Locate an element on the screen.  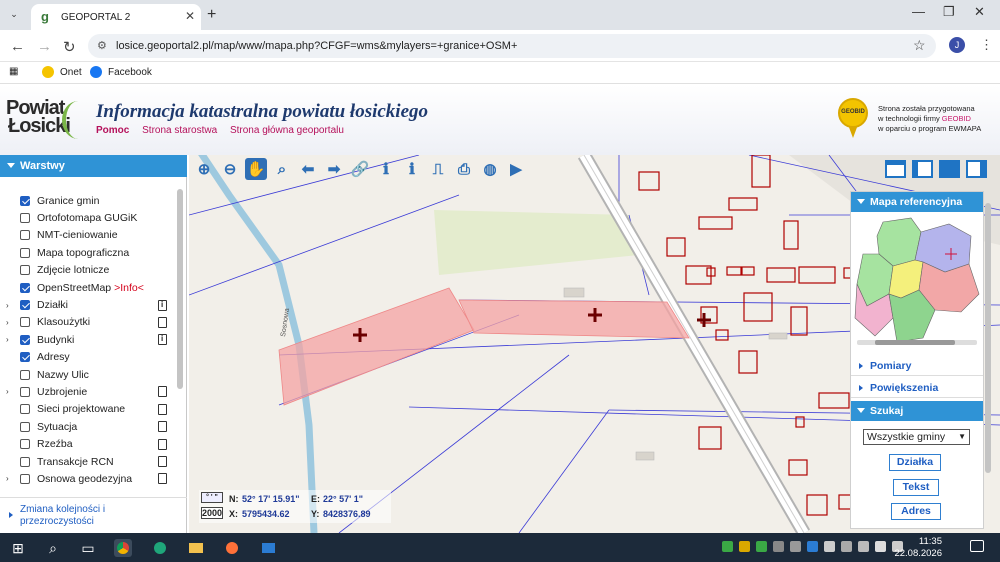
layer-item: › Działki is located at coordinates (88, 304).